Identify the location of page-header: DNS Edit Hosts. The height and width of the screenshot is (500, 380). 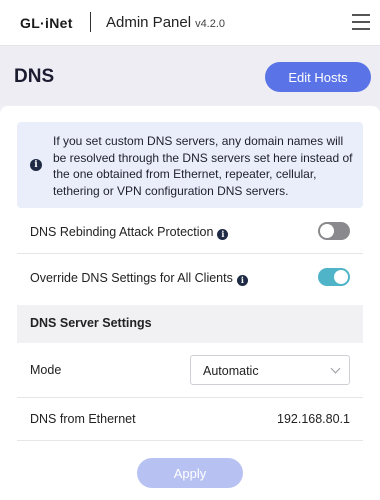
(190, 76).